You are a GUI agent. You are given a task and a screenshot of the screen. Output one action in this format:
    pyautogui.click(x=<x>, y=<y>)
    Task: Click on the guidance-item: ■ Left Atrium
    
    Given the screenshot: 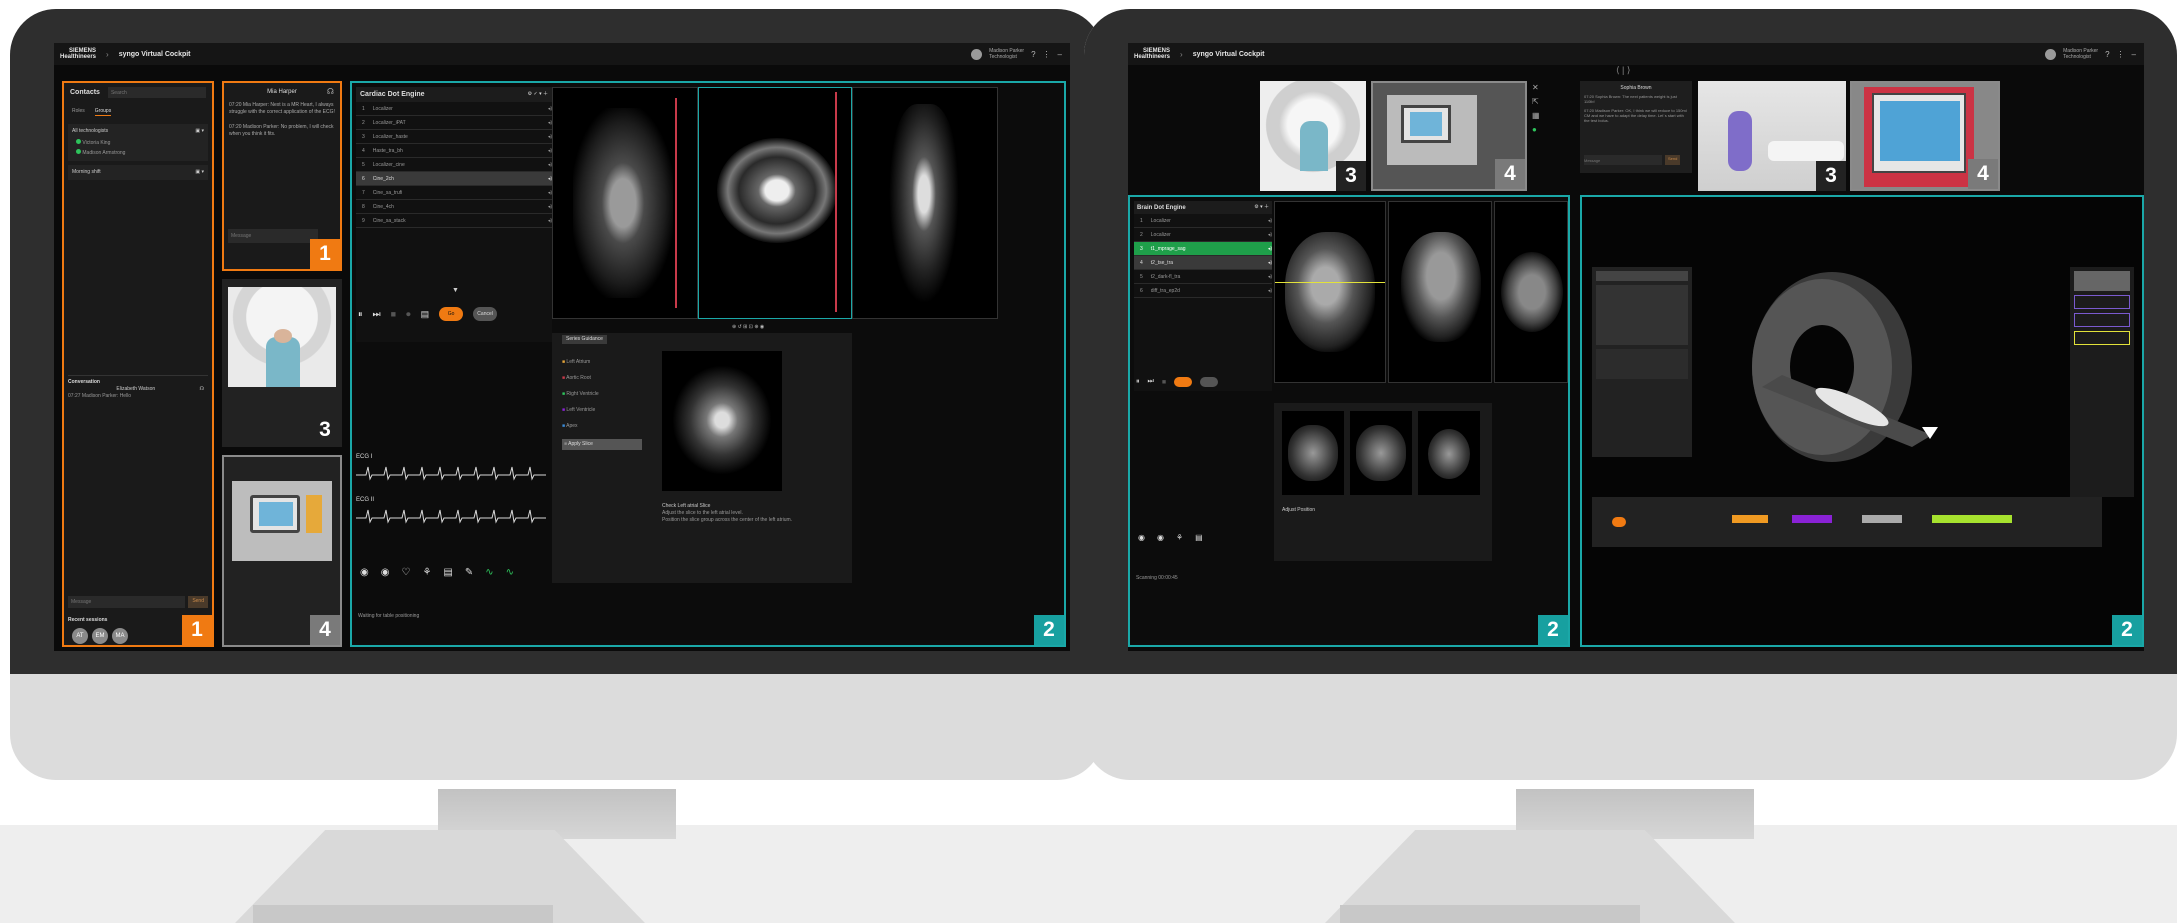 What is the action you would take?
    pyautogui.click(x=602, y=362)
    